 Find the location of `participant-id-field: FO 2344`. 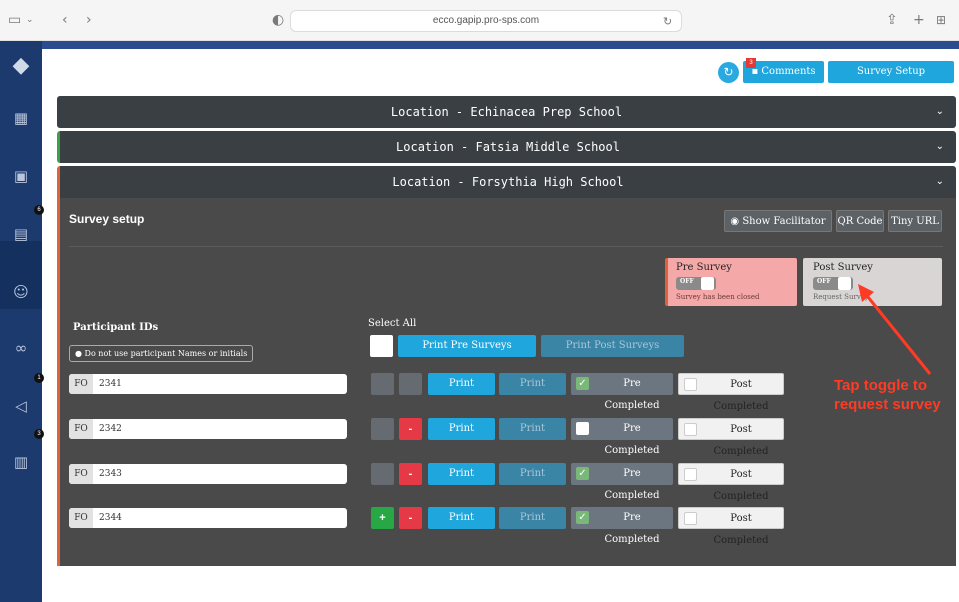

participant-id-field: FO 2344 is located at coordinates (208, 518).